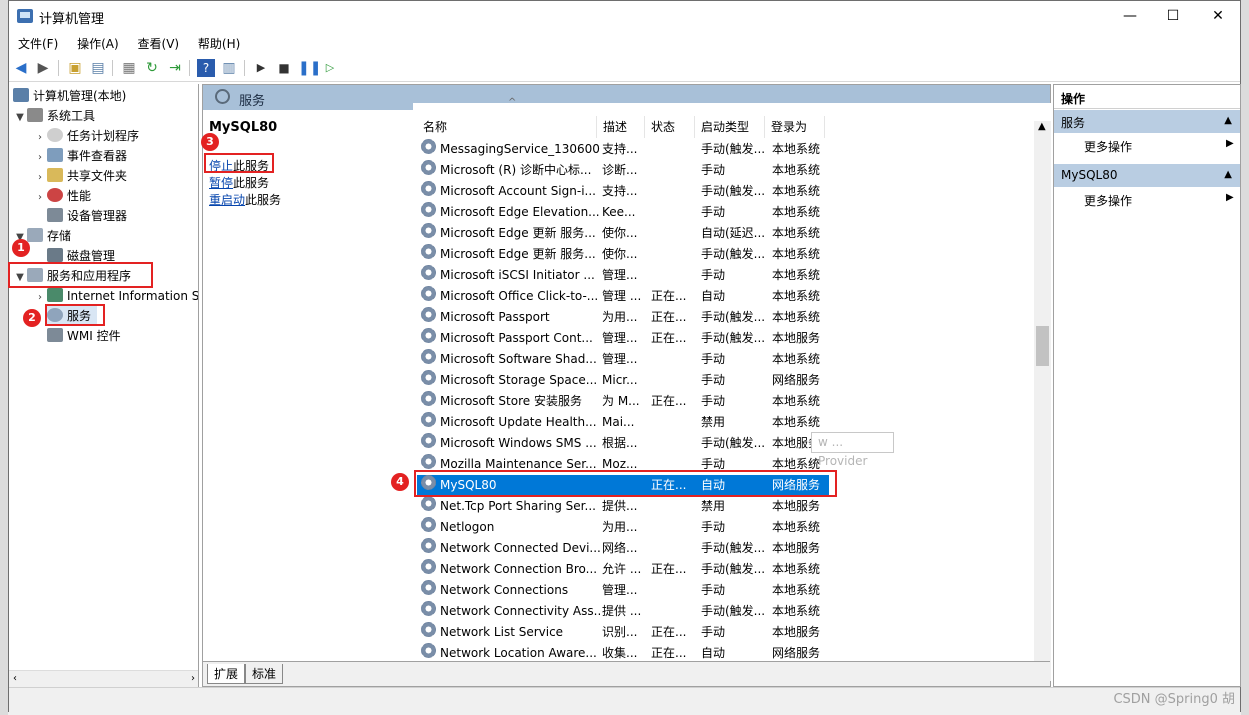  Describe the element at coordinates (157, 42) in the screenshot. I see `menu-view: 查看(V)` at that location.